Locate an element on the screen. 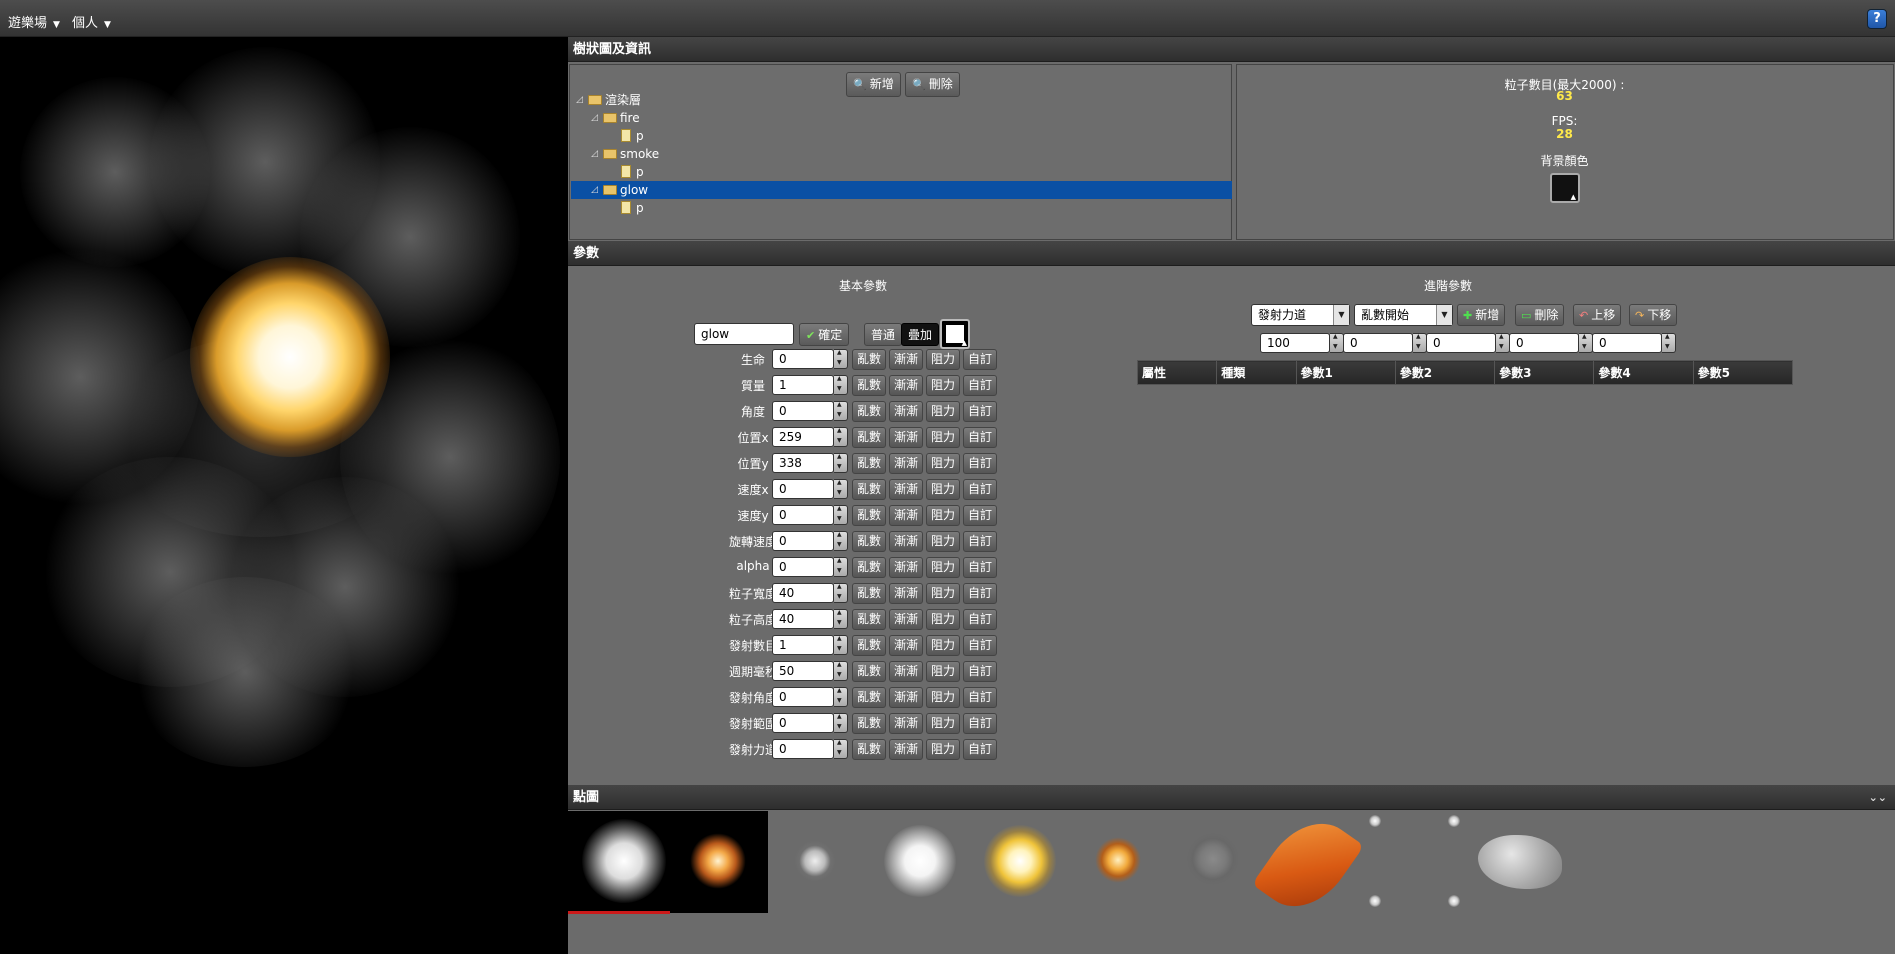 The height and width of the screenshot is (954, 1895). texture-yellow-glow is located at coordinates (1020, 861).